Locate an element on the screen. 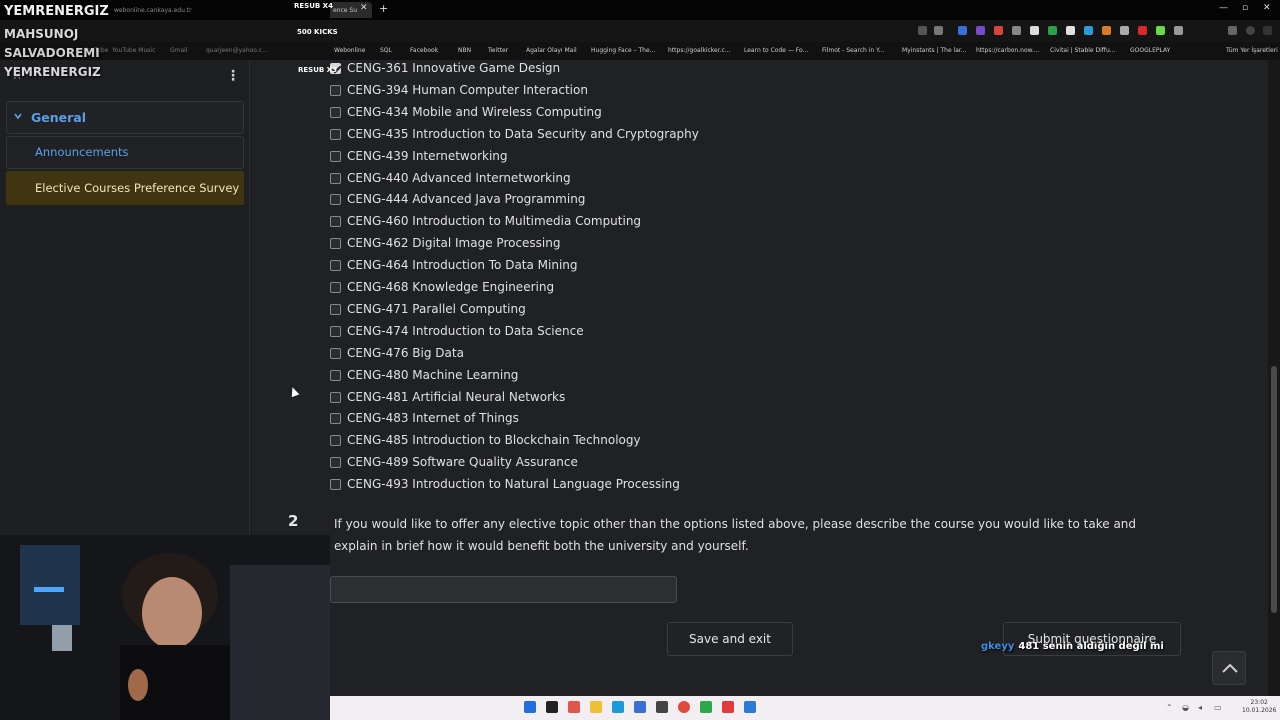  bookmark: Gmail is located at coordinates (179, 50).